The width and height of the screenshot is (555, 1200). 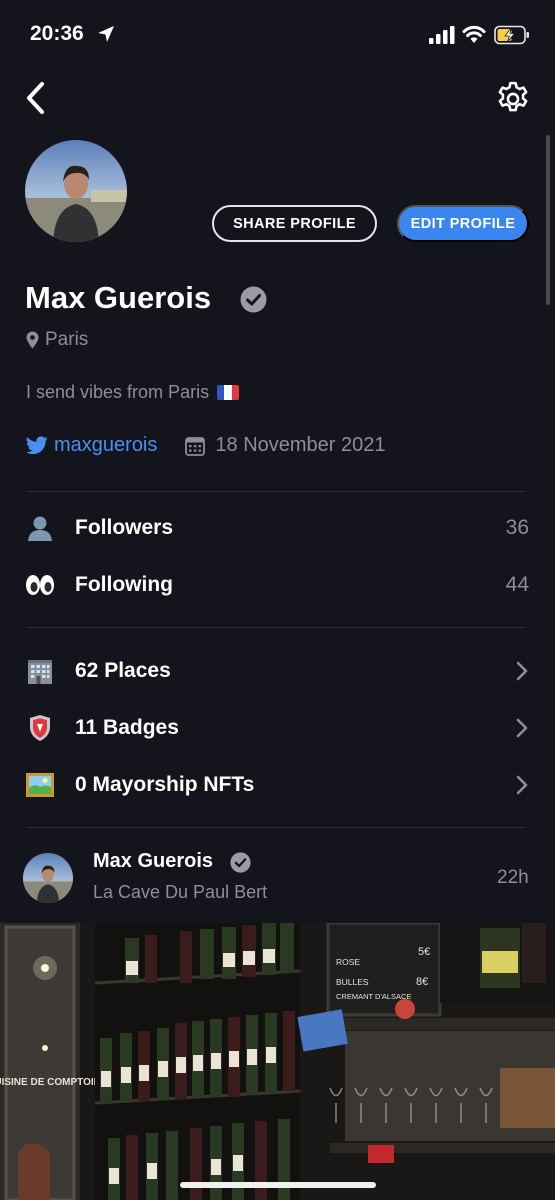 I want to click on board-price-1: 5€, so click(x=424, y=952).